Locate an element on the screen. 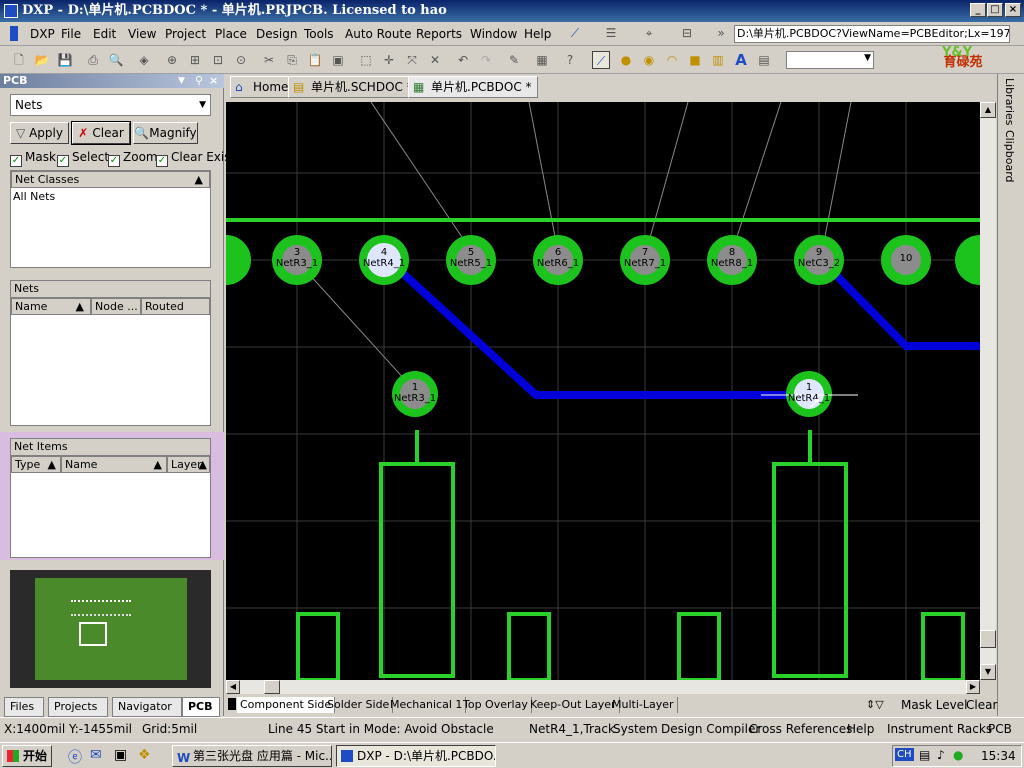 Image resolution: width=1024 pixels, height=768 pixels. net-classes-header: Net Classes ▲ is located at coordinates (110, 179).